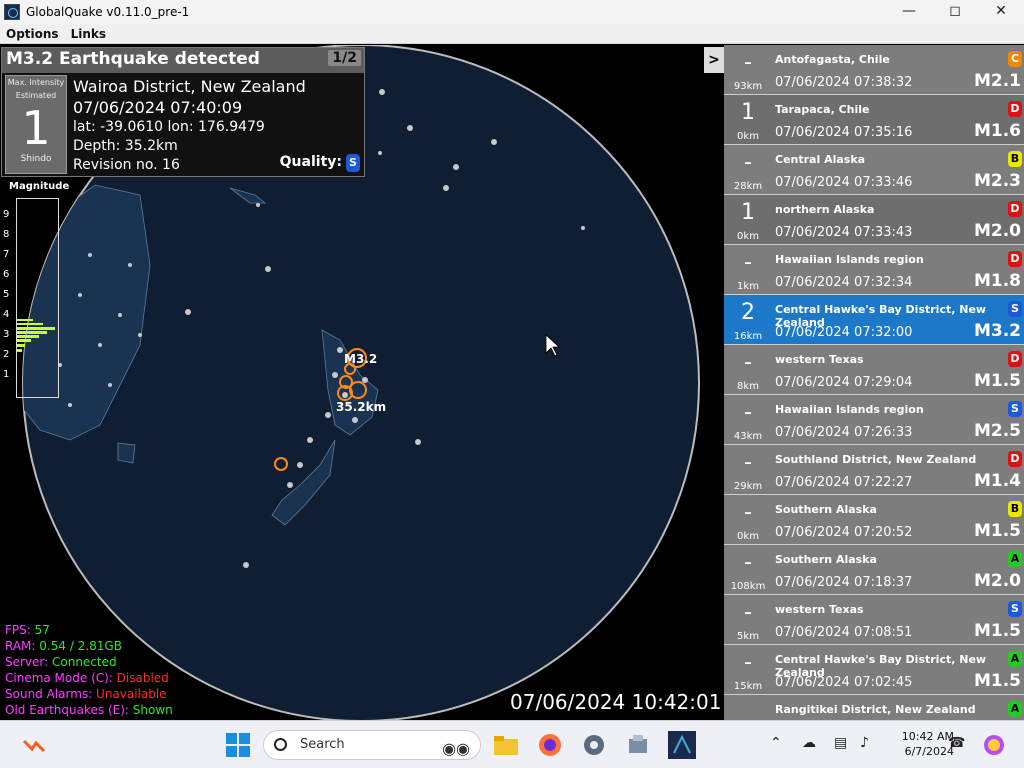 The width and height of the screenshot is (1024, 768). I want to click on quake-list-item: Rangitikei District, New Zealand A, so click(874, 707).